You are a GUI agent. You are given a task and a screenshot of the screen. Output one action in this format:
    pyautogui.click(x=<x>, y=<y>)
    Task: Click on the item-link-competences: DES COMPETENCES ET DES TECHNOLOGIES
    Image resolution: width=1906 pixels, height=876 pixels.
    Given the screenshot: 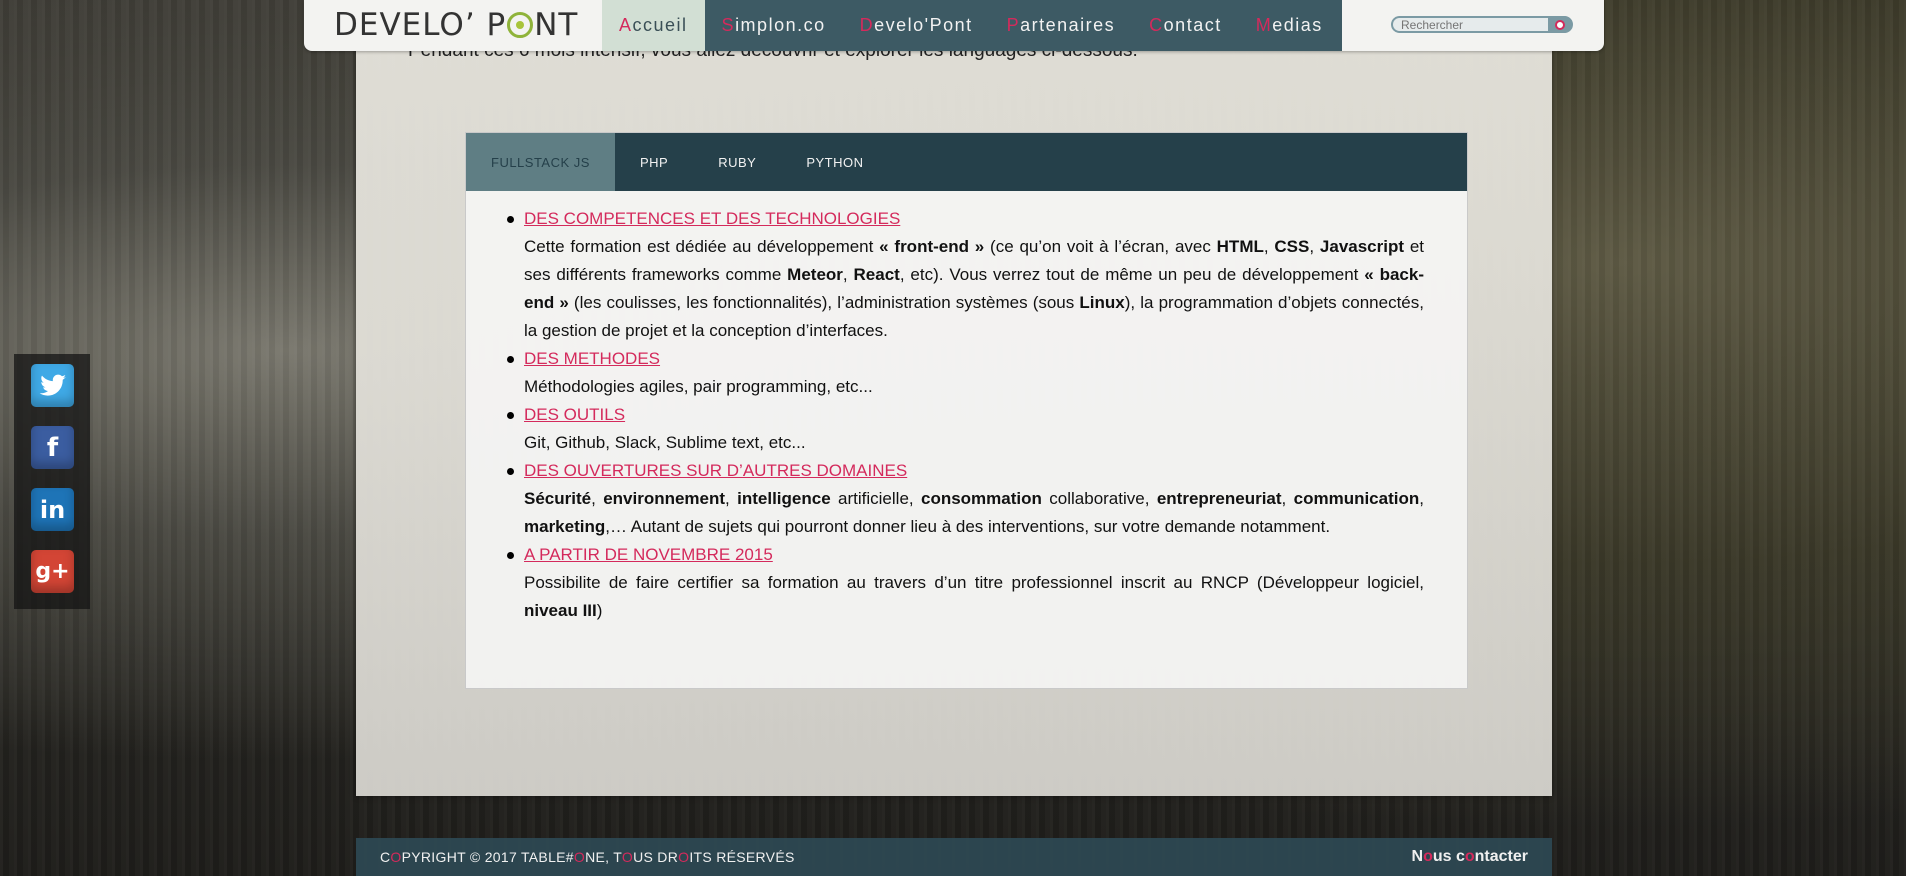 What is the action you would take?
    pyautogui.click(x=712, y=218)
    